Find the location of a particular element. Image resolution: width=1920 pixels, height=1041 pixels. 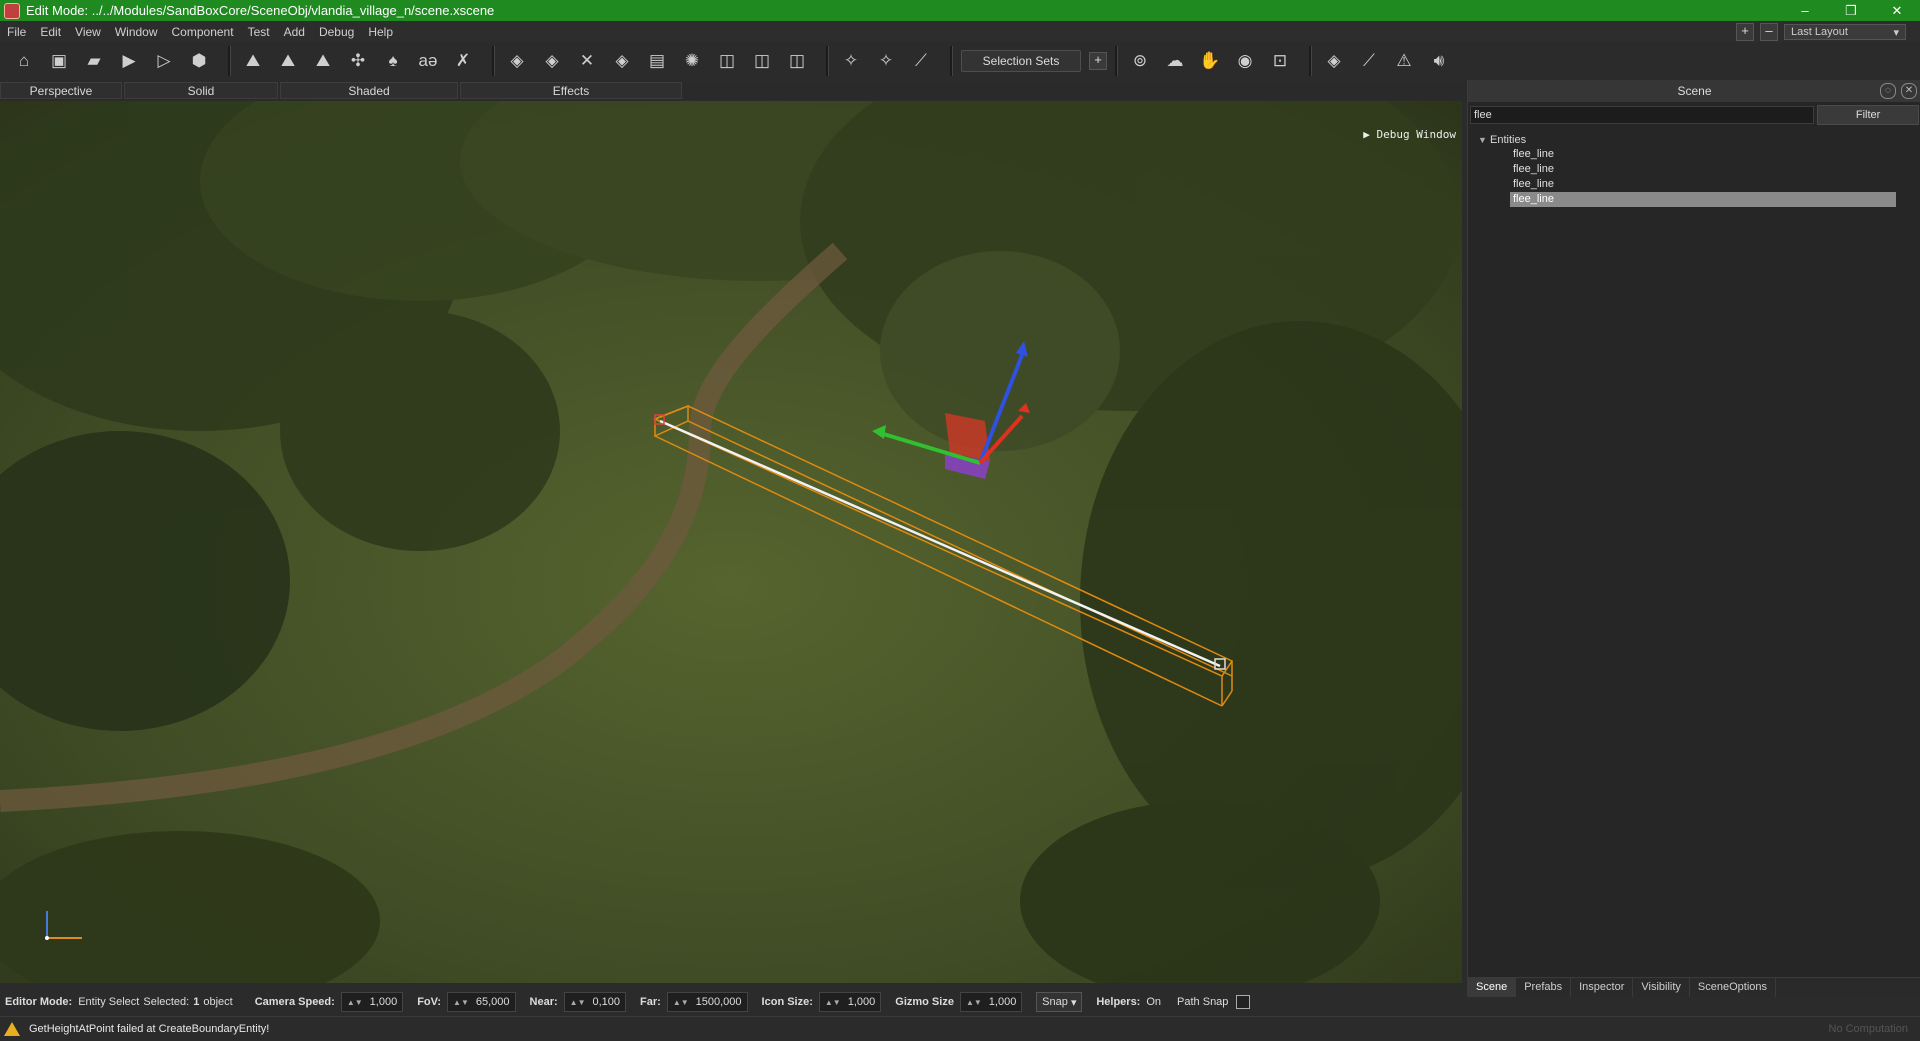

menu-view: View is located at coordinates (88, 32).